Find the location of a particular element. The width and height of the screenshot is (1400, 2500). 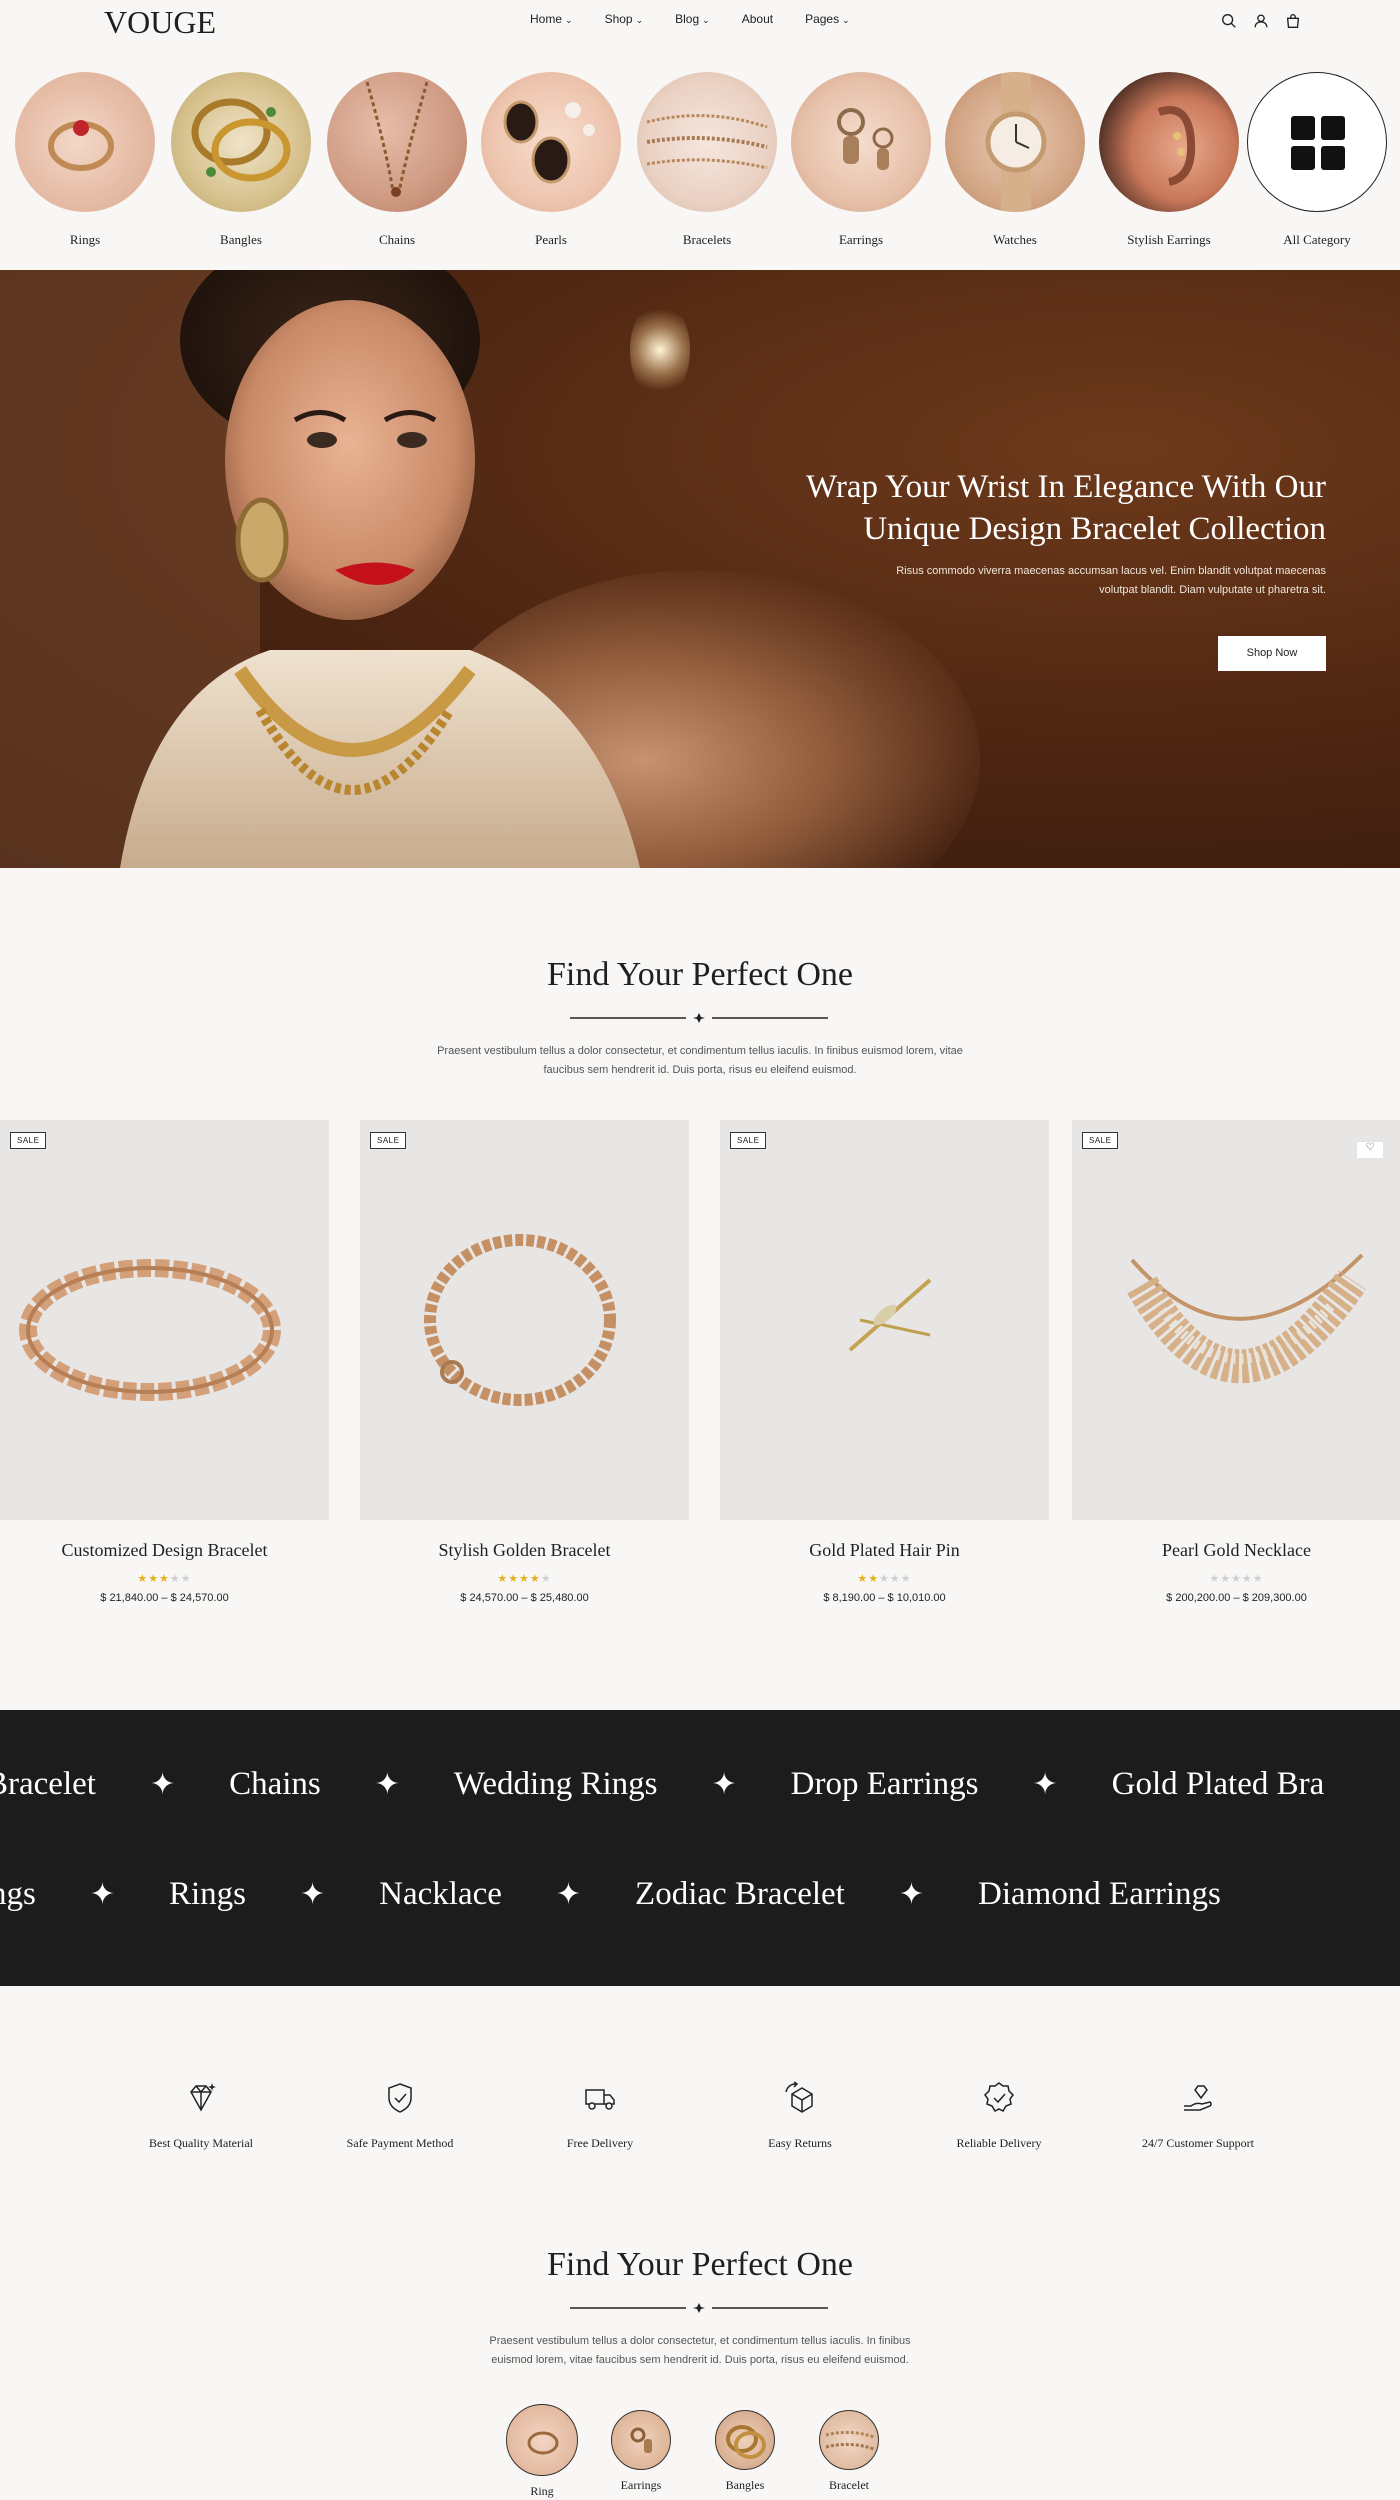

product-name: Gold Plated Hair Pin is located at coordinates (884, 1550).